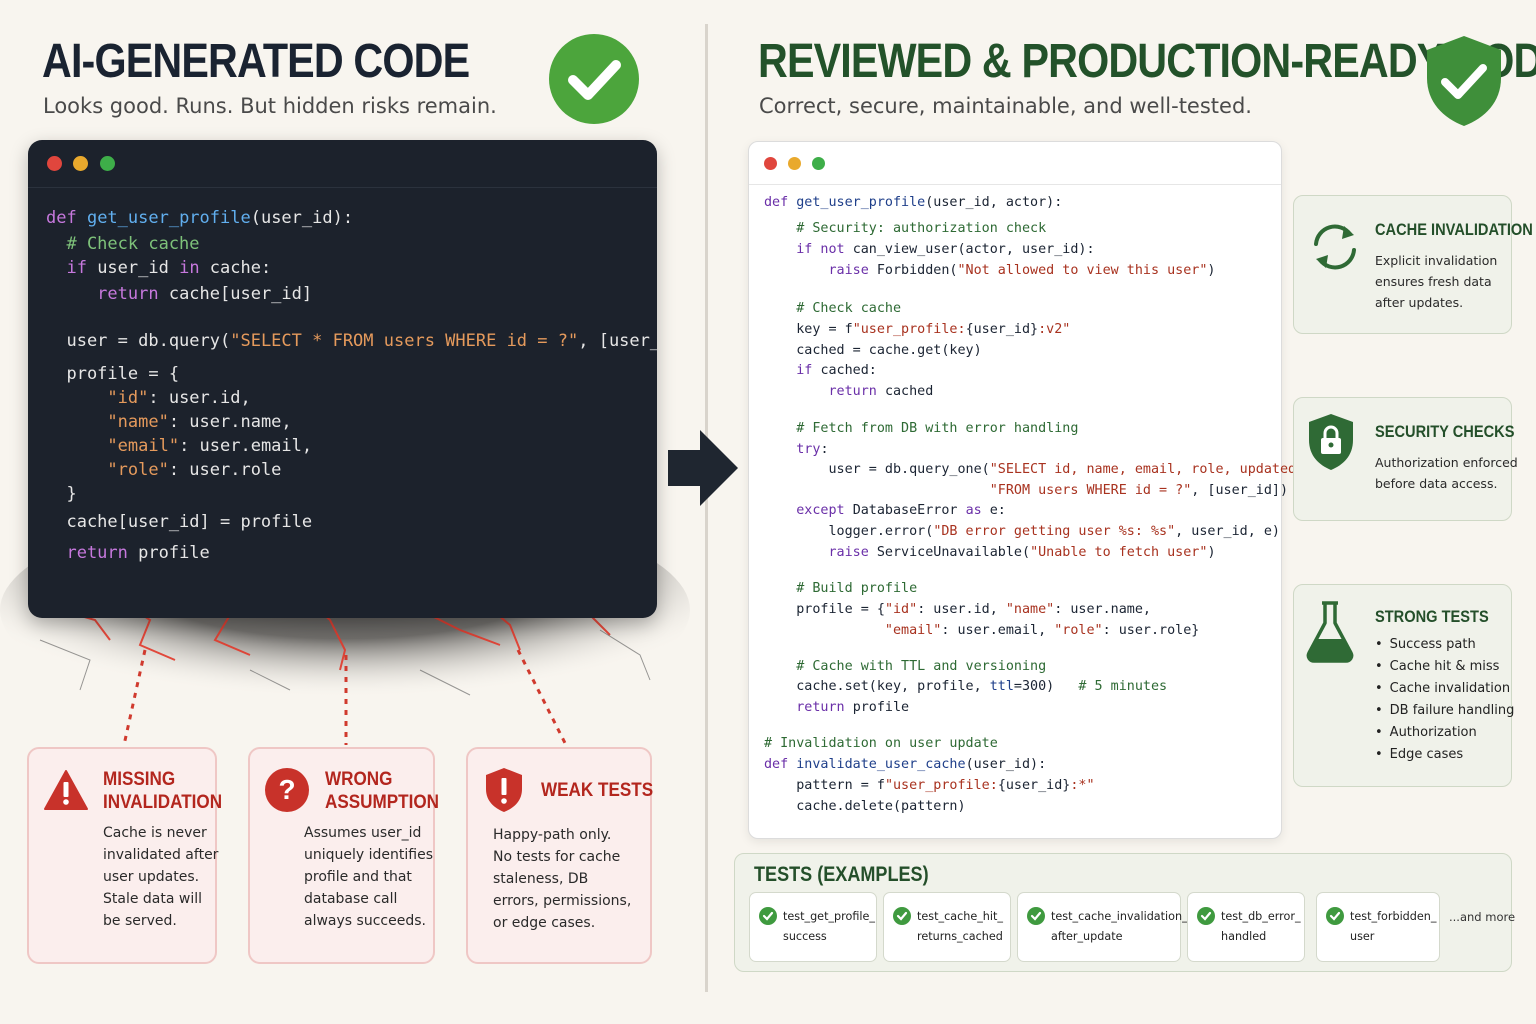 The width and height of the screenshot is (1536, 1024). I want to click on test-chip: test_db_error_ handled, so click(1246, 927).